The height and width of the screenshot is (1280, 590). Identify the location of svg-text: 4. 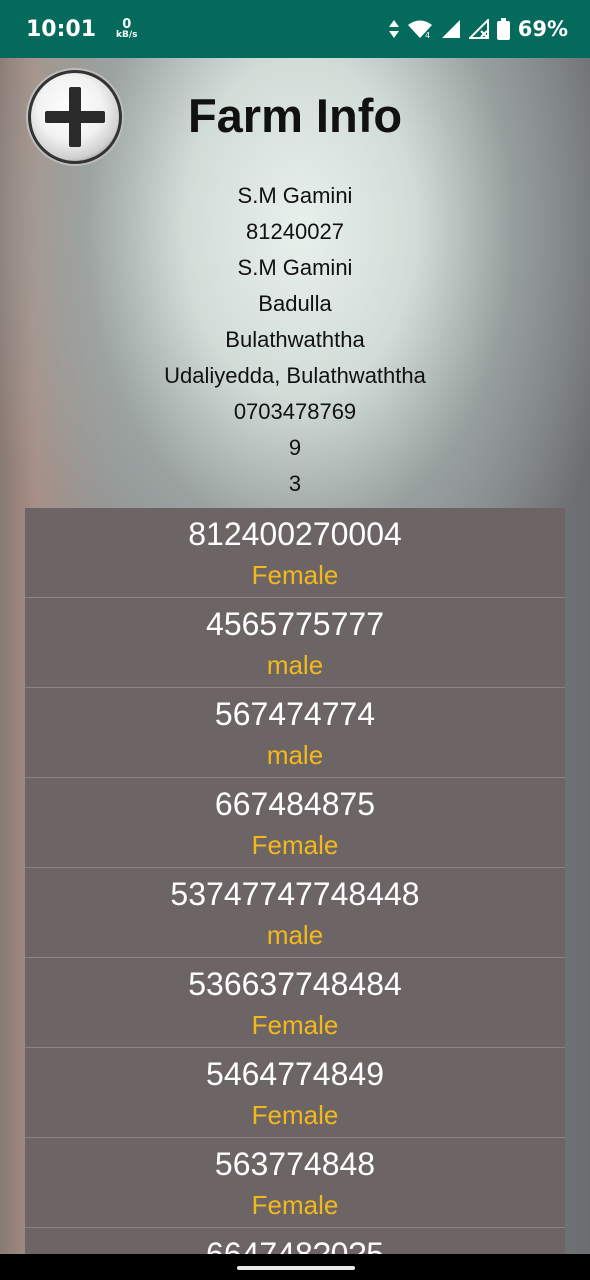
(427, 35).